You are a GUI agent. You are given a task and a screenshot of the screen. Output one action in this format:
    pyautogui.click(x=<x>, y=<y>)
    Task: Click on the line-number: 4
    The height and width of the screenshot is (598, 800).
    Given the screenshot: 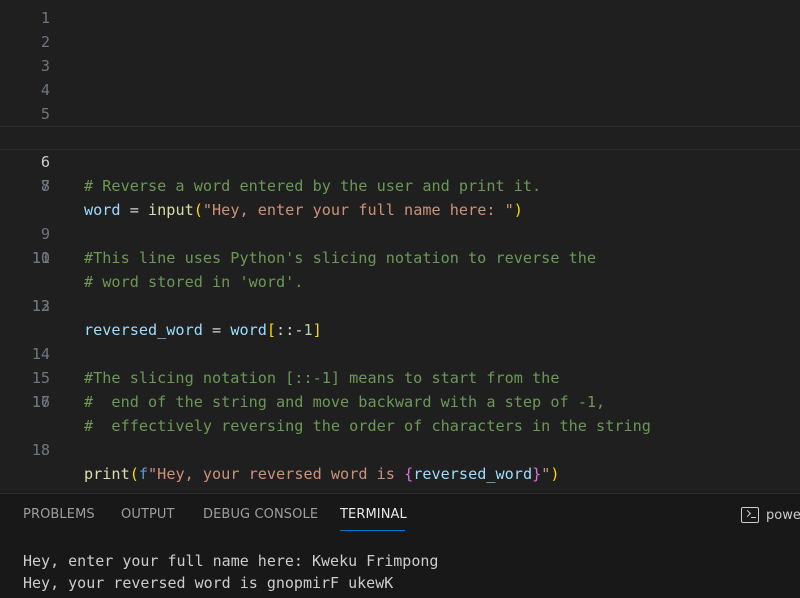 What is the action you would take?
    pyautogui.click(x=45, y=90)
    